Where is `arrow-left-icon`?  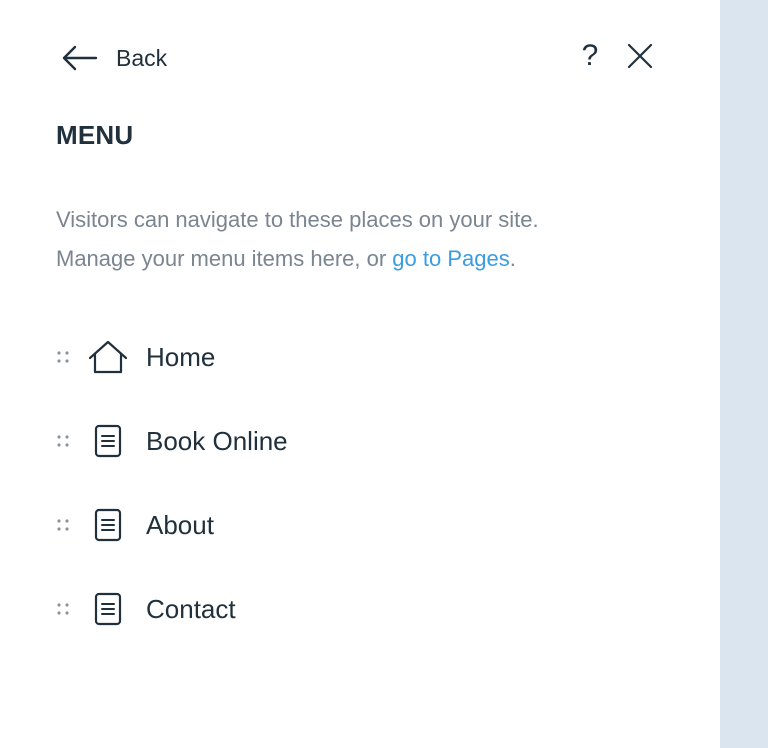 arrow-left-icon is located at coordinates (79, 58).